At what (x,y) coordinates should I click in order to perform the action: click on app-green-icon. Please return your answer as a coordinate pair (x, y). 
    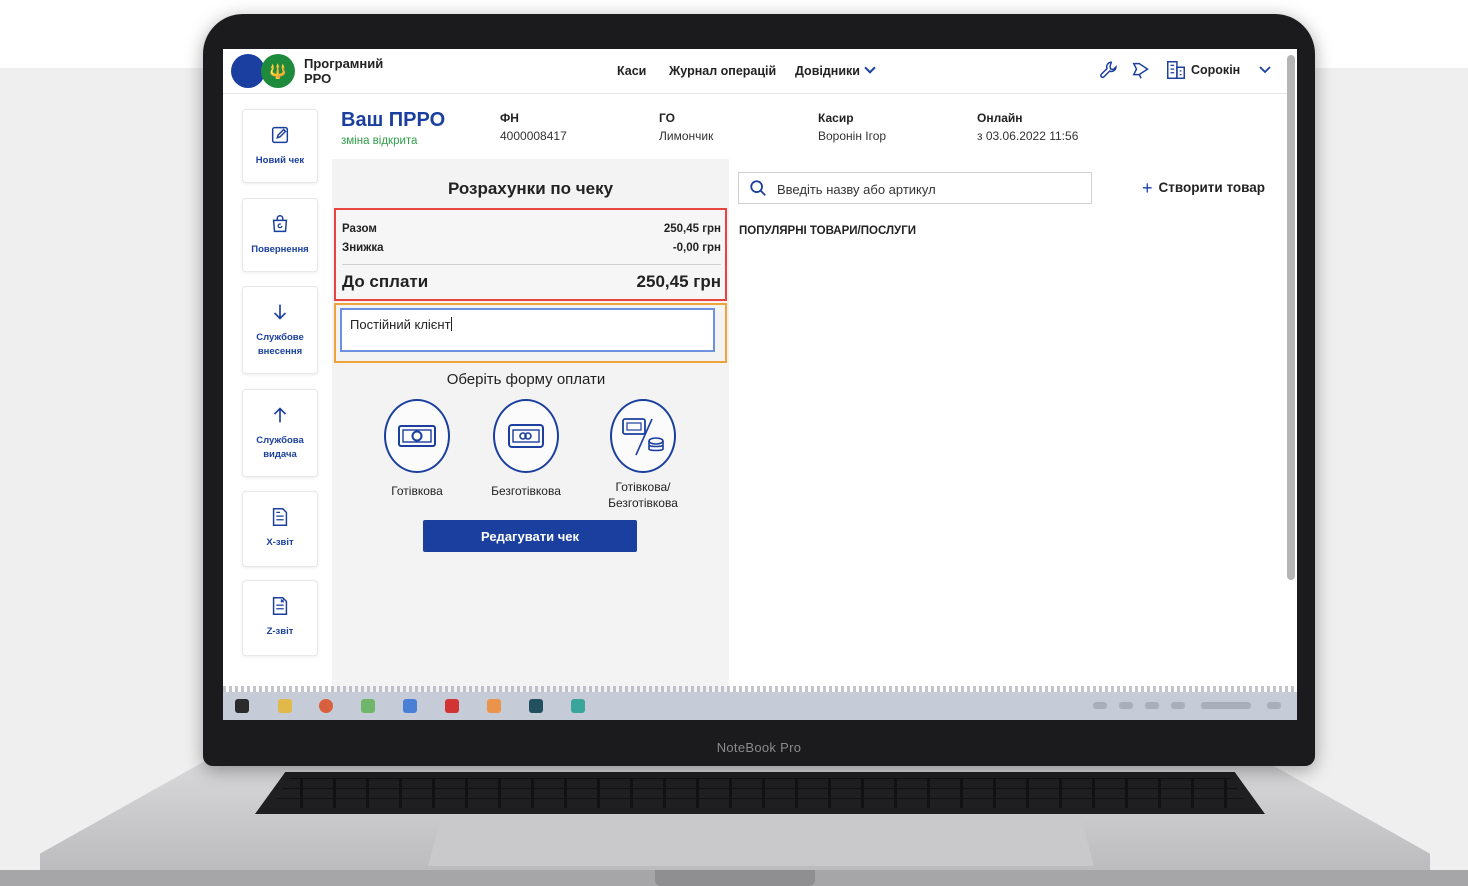
    Looking at the image, I should click on (368, 706).